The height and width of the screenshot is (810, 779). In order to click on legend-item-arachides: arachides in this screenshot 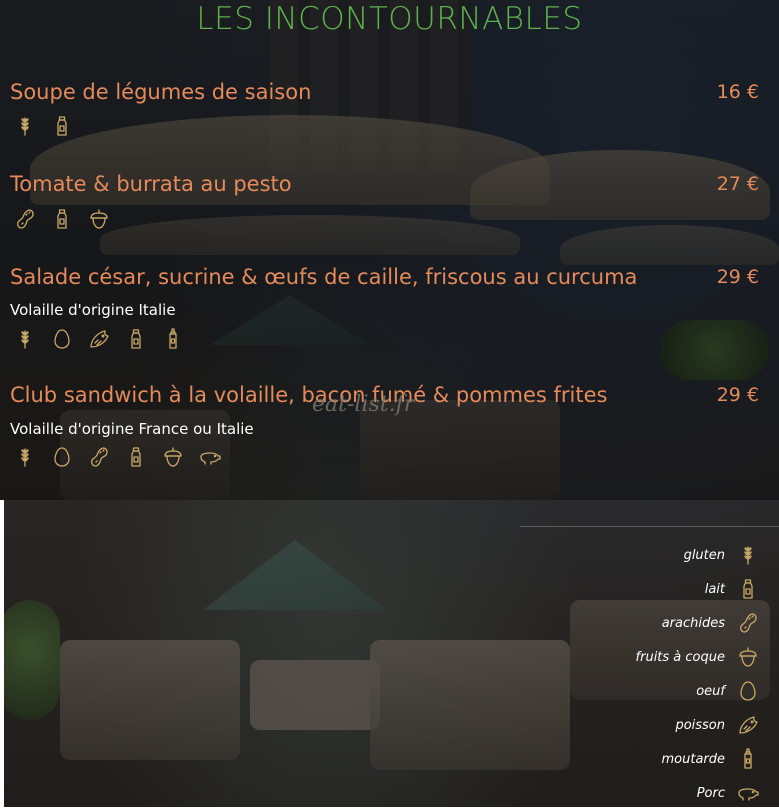, I will do `click(710, 623)`.